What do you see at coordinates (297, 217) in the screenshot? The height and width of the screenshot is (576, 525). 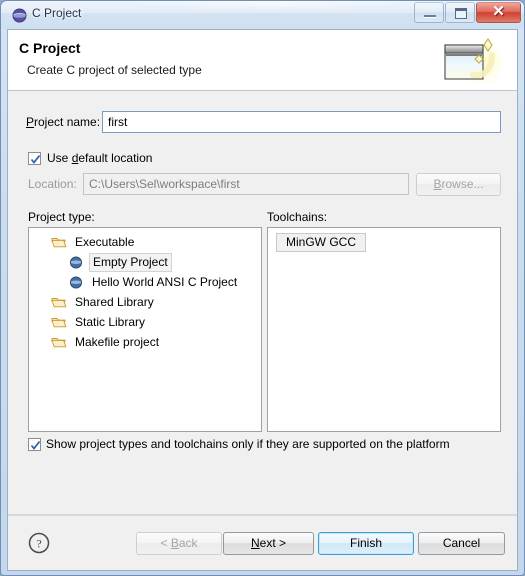 I see `toolchains-label: Toolchains:` at bounding box center [297, 217].